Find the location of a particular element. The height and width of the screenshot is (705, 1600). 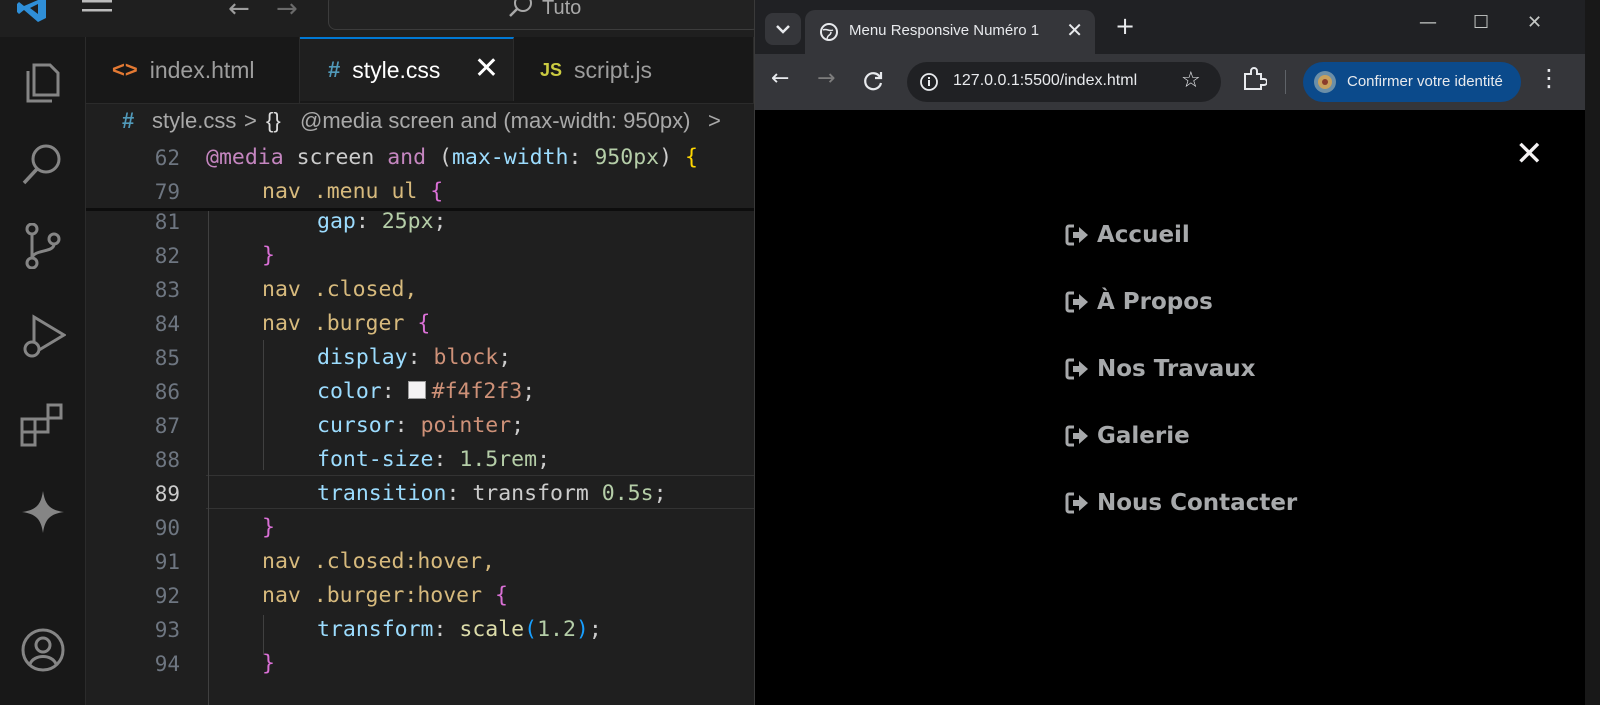

site-info-icon is located at coordinates (929, 82).